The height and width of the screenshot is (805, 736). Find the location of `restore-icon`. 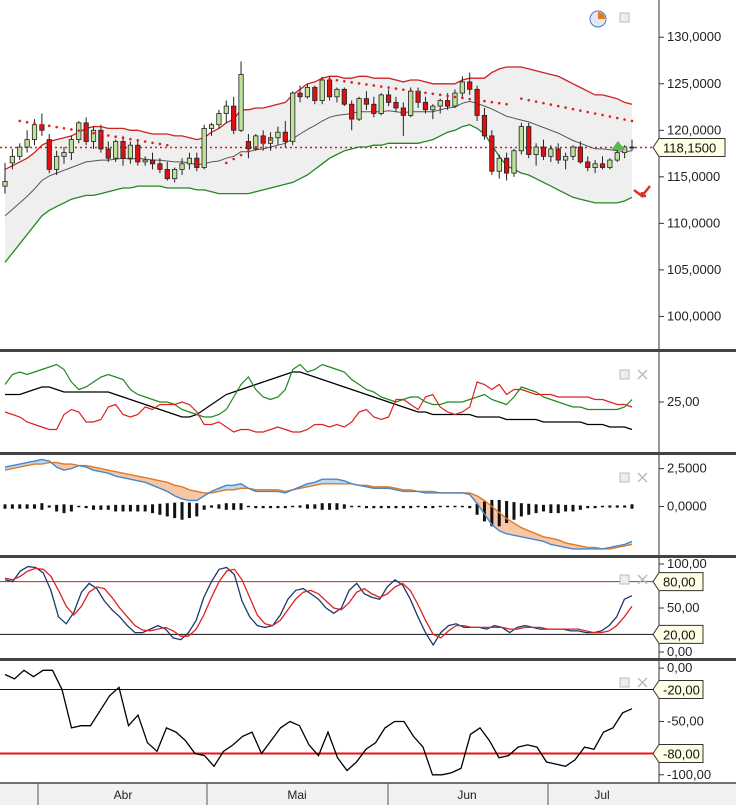

restore-icon is located at coordinates (624, 477).